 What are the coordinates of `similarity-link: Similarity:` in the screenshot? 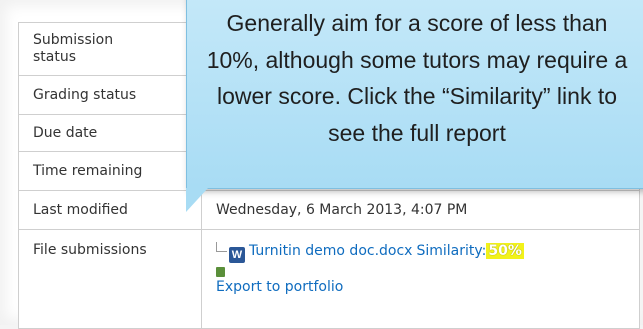 It's located at (451, 251).